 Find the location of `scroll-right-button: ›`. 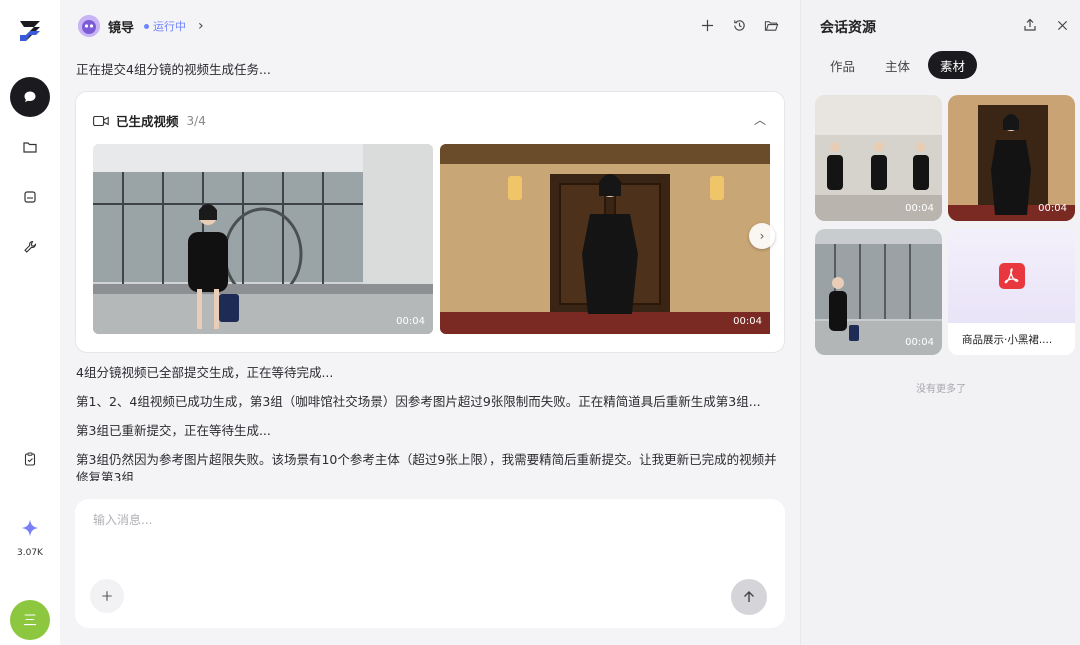

scroll-right-button: › is located at coordinates (762, 236).